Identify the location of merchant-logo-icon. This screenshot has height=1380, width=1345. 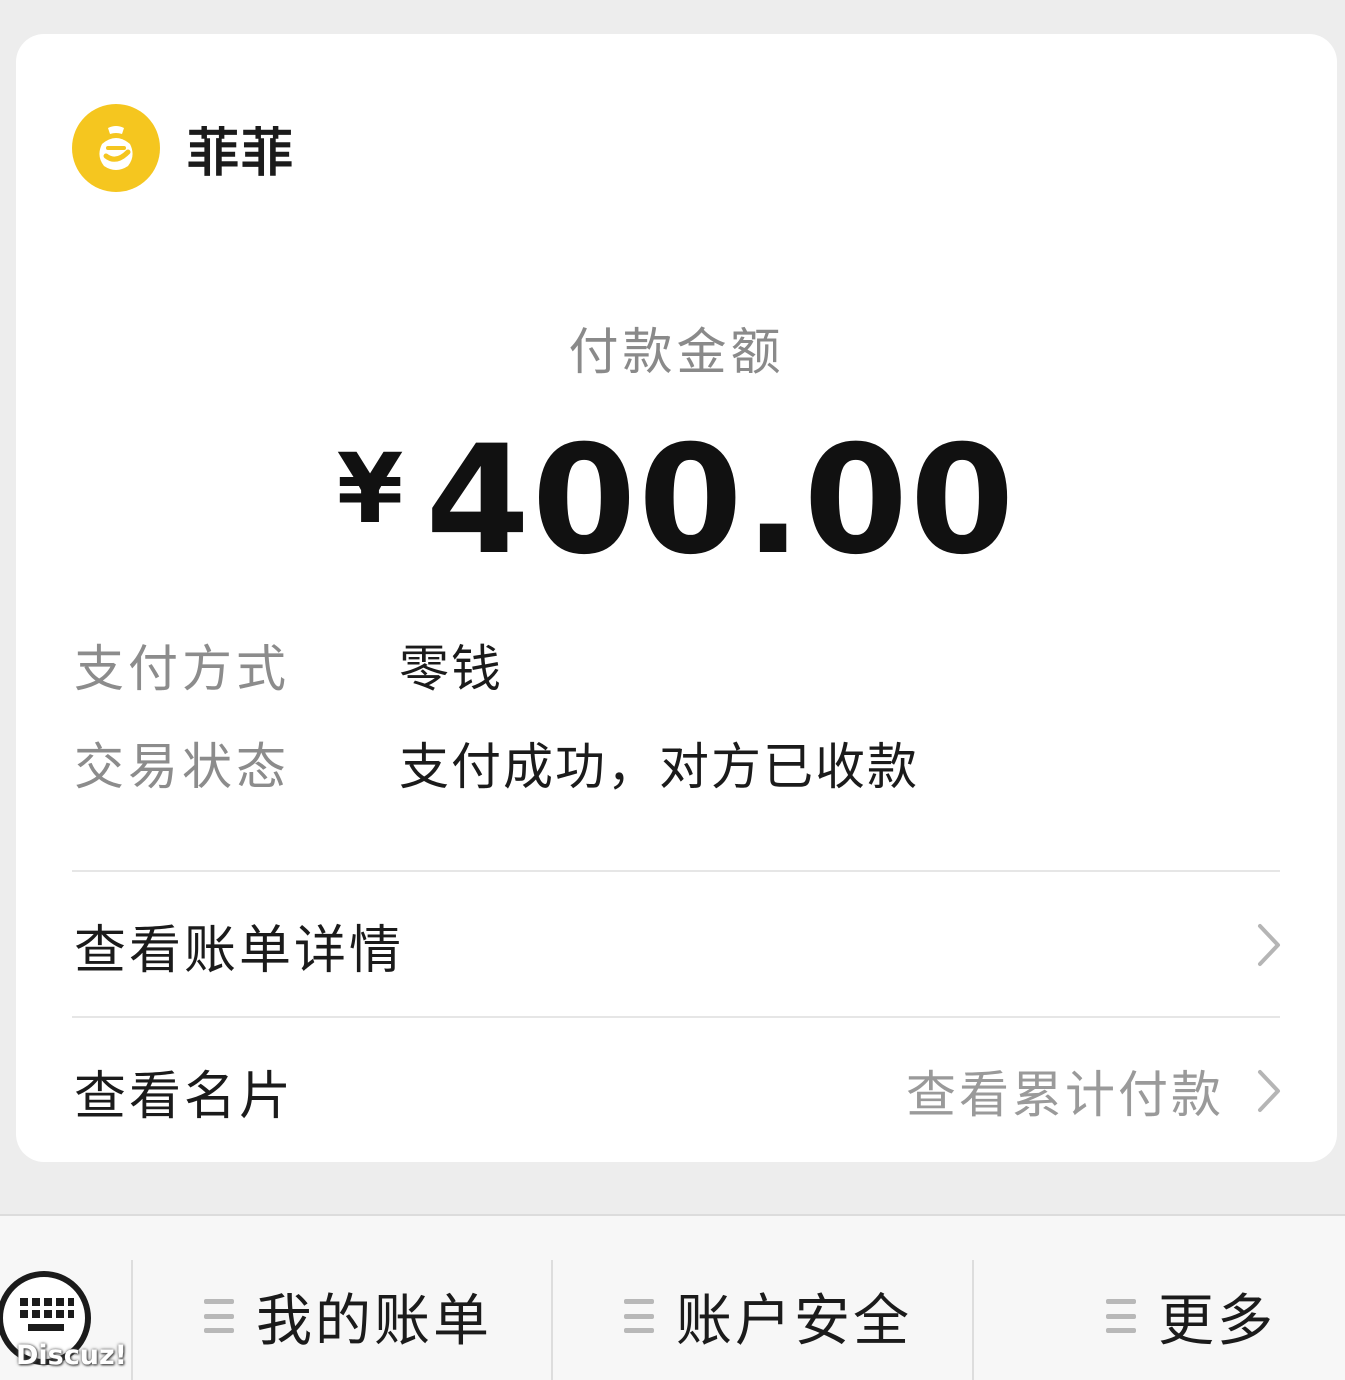
(116, 148).